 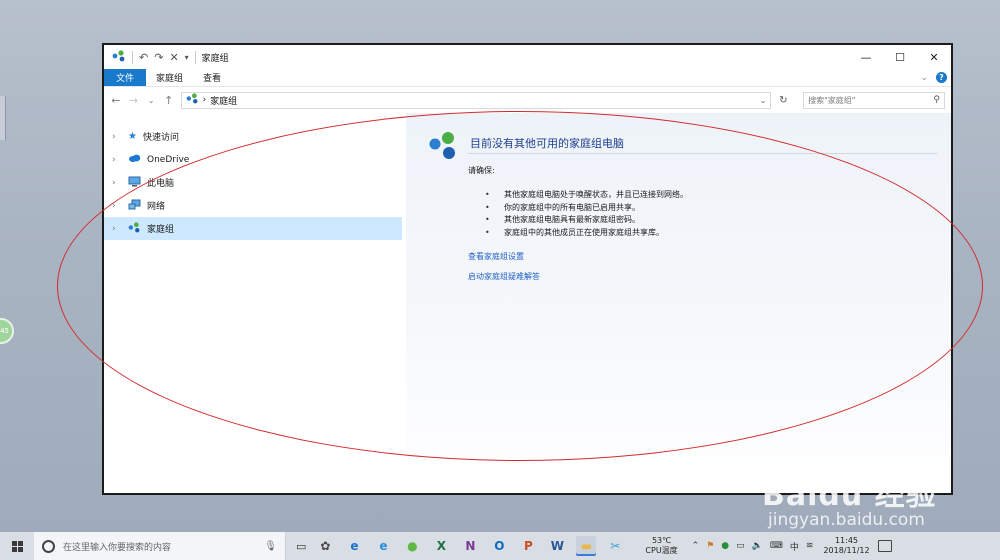 What do you see at coordinates (476, 100) in the screenshot?
I see `address-field: › 家庭组 ⌄` at bounding box center [476, 100].